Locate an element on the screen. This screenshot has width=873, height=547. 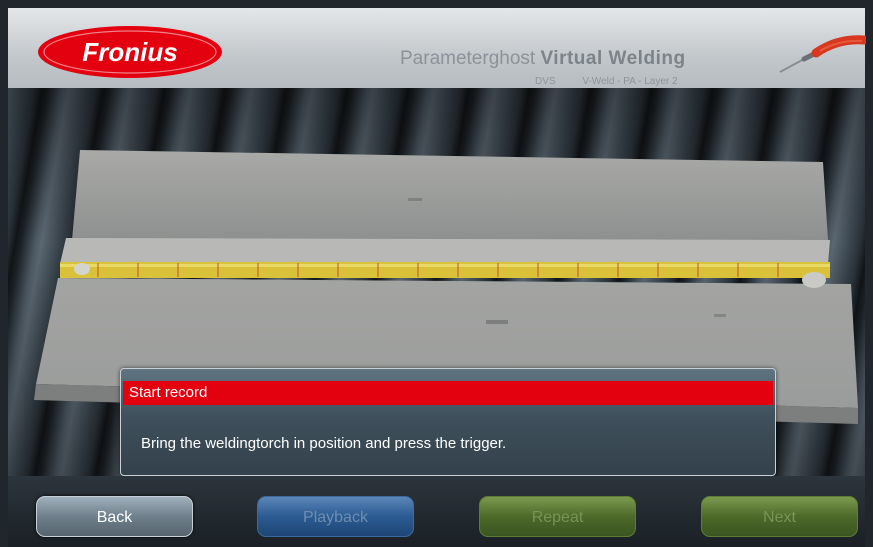
subtitle-standard: DVS is located at coordinates (545, 81).